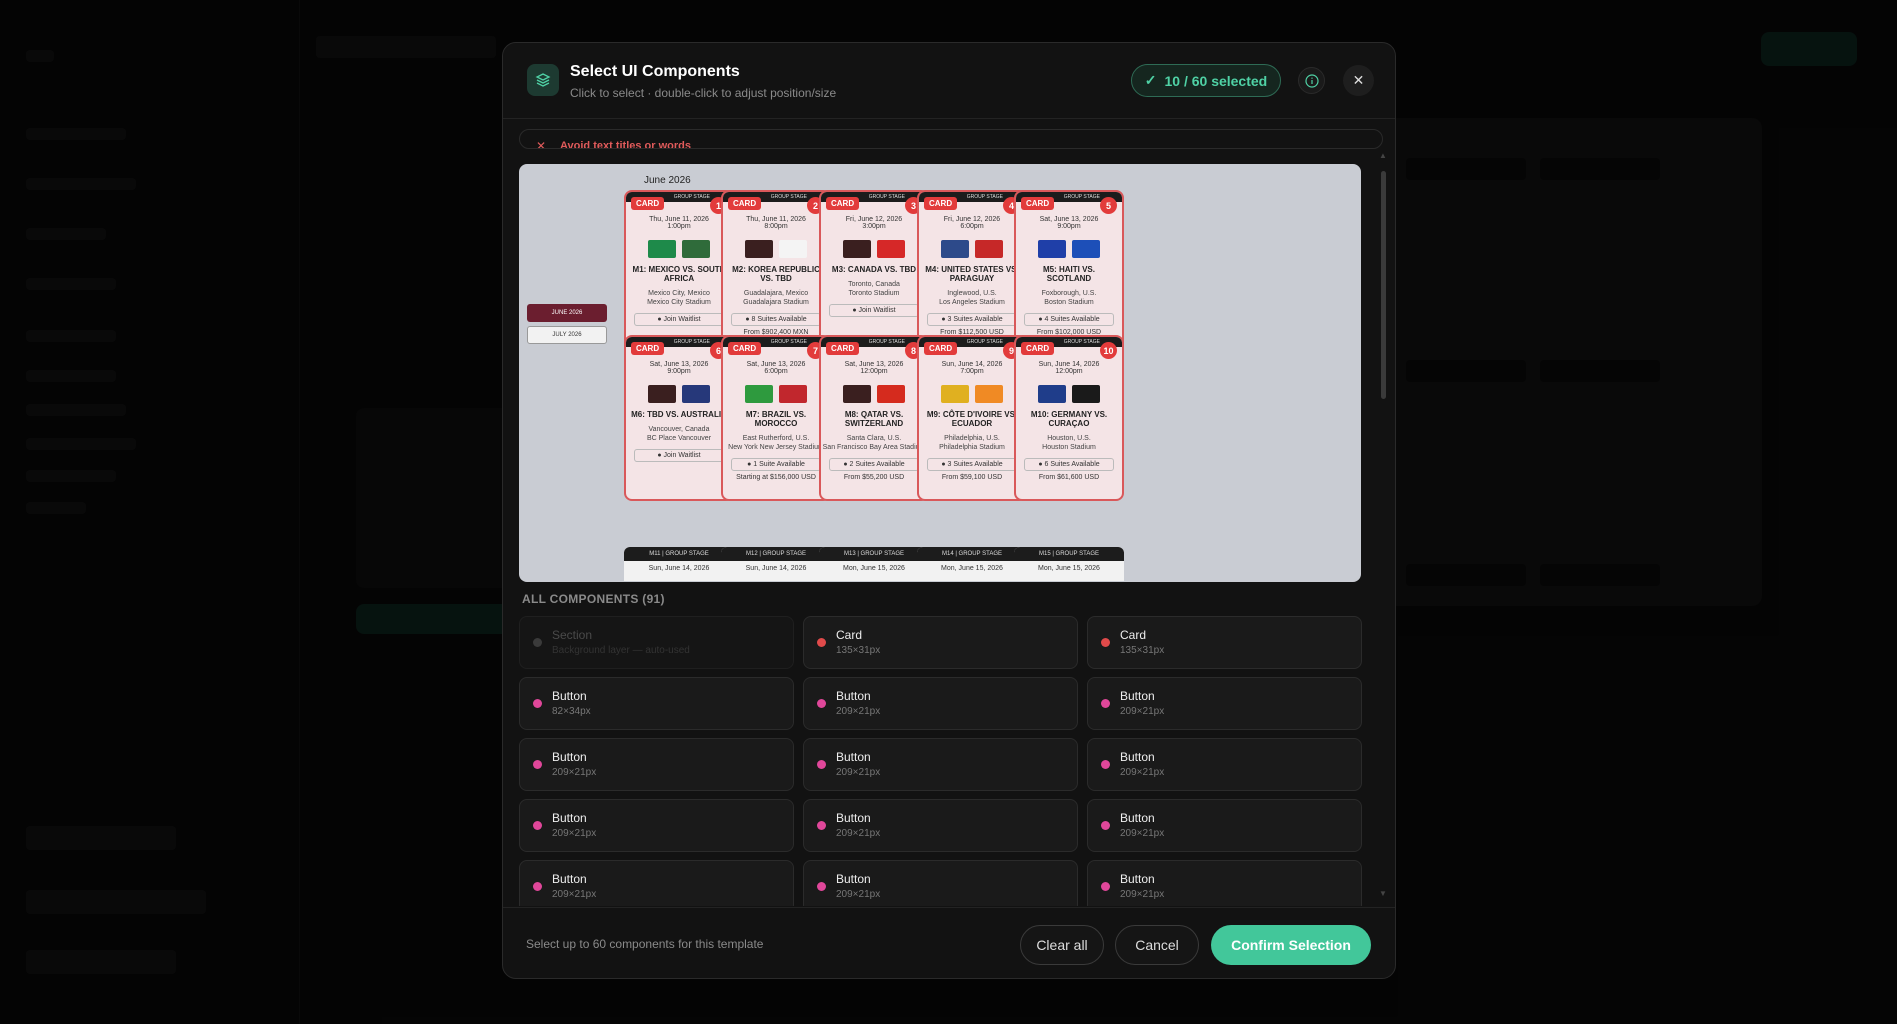 The height and width of the screenshot is (1024, 1897). Describe the element at coordinates (1069, 564) in the screenshot. I see `match-card-partial: M15 | GROUP STAGE Mon, June 15, 2026` at that location.